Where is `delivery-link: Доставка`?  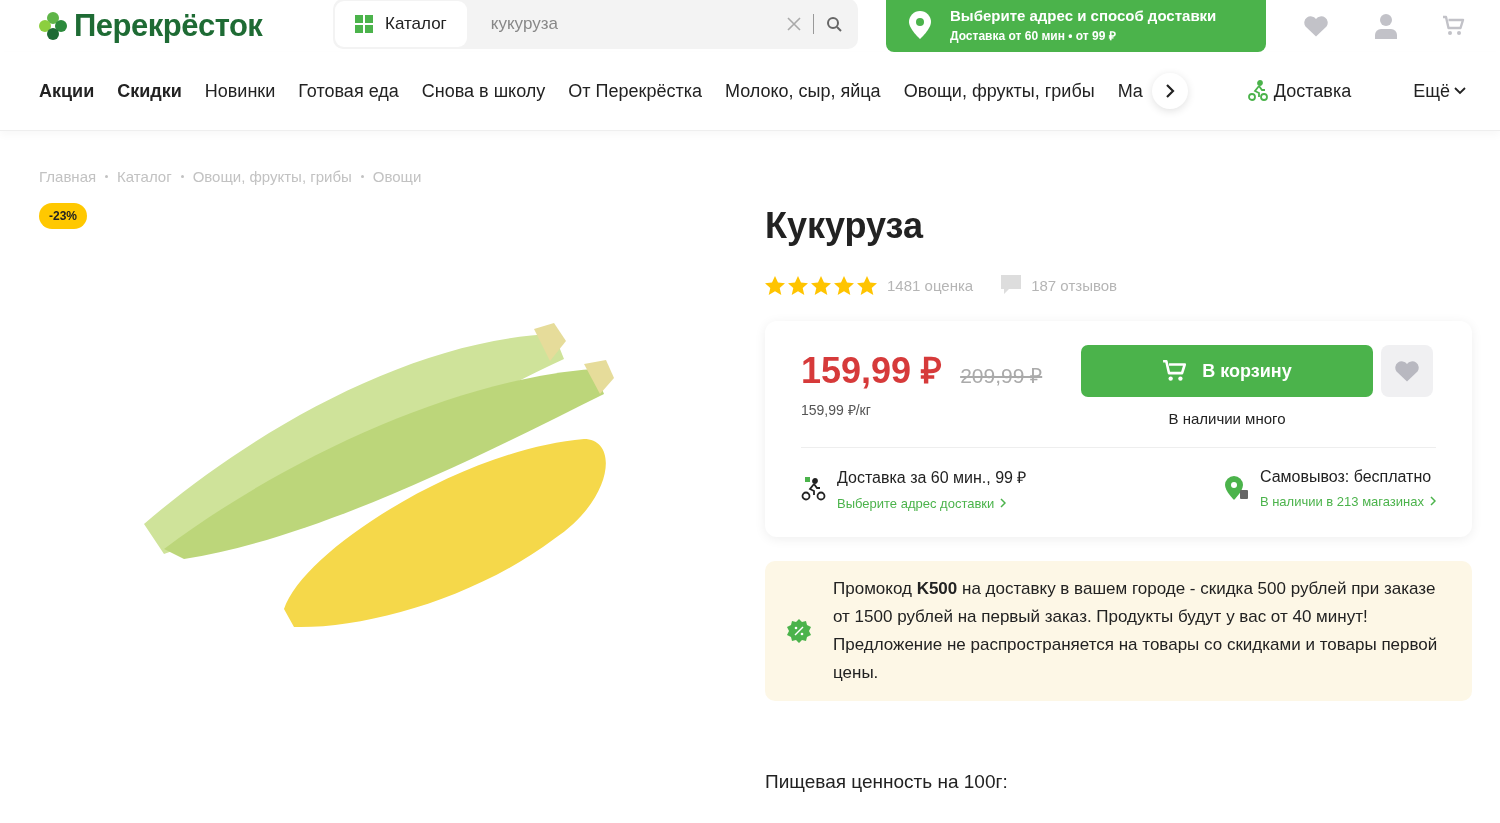
delivery-link: Доставка is located at coordinates (1299, 91).